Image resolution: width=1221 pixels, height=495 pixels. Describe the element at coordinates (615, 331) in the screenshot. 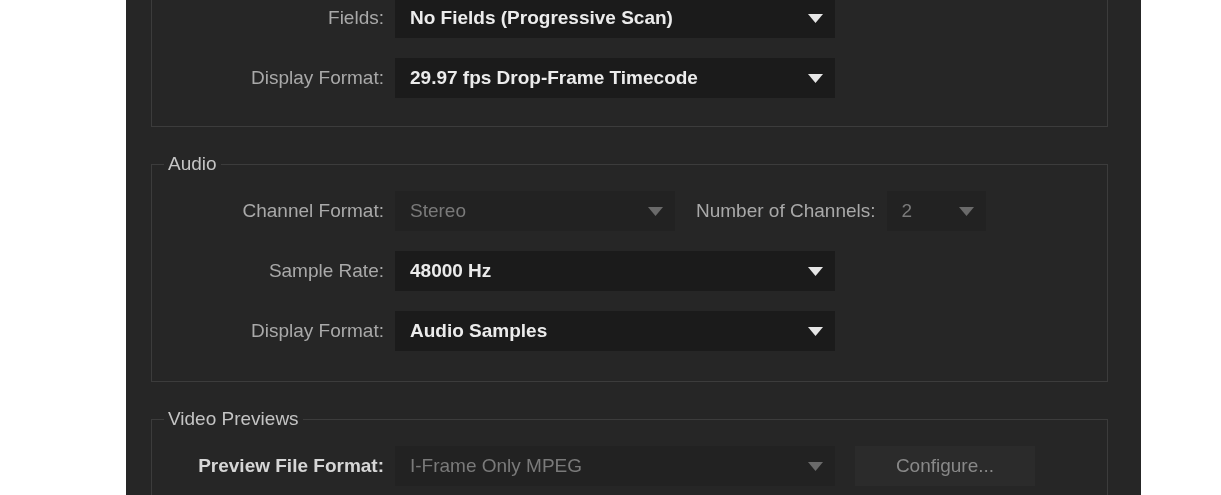

I see `dropdown: Audio Samples` at that location.